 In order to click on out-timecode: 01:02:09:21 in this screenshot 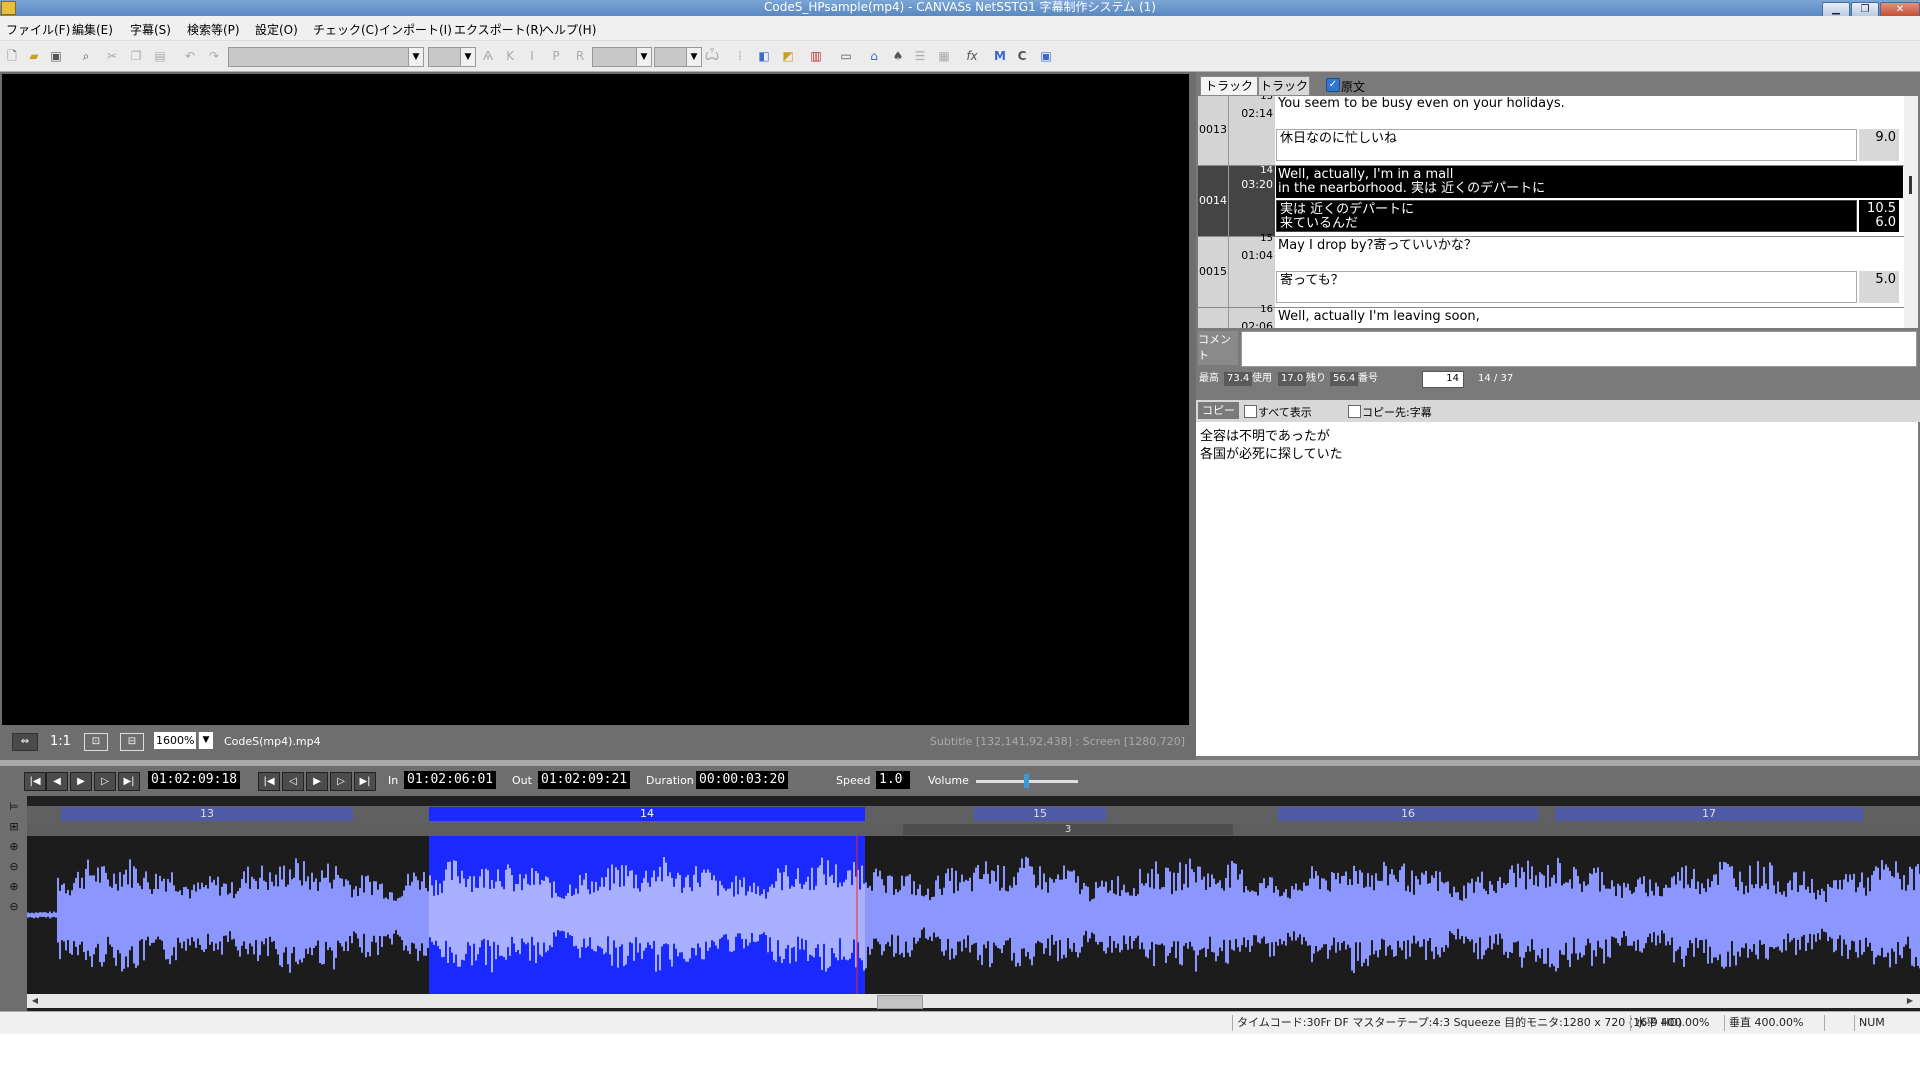, I will do `click(584, 780)`.